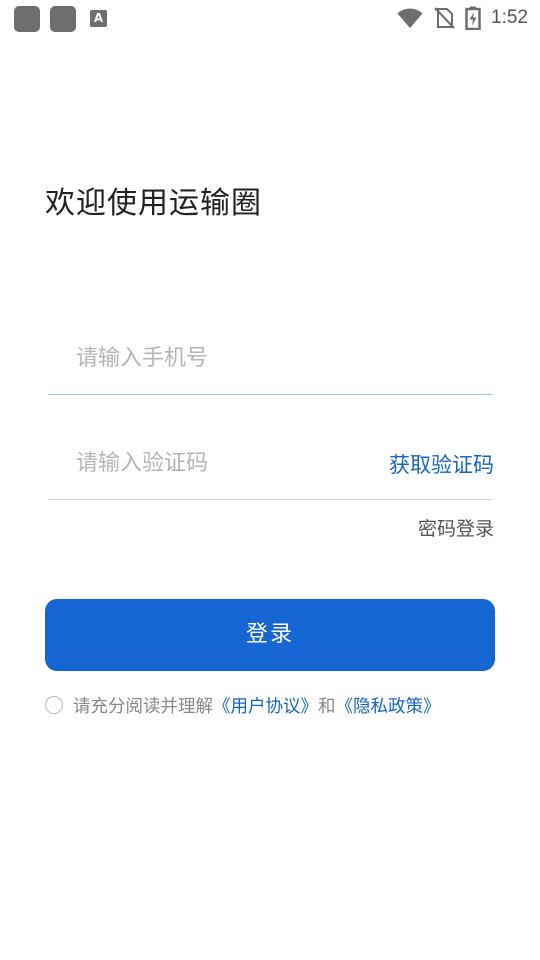  Describe the element at coordinates (444, 18) in the screenshot. I see `no-sim-icon` at that location.